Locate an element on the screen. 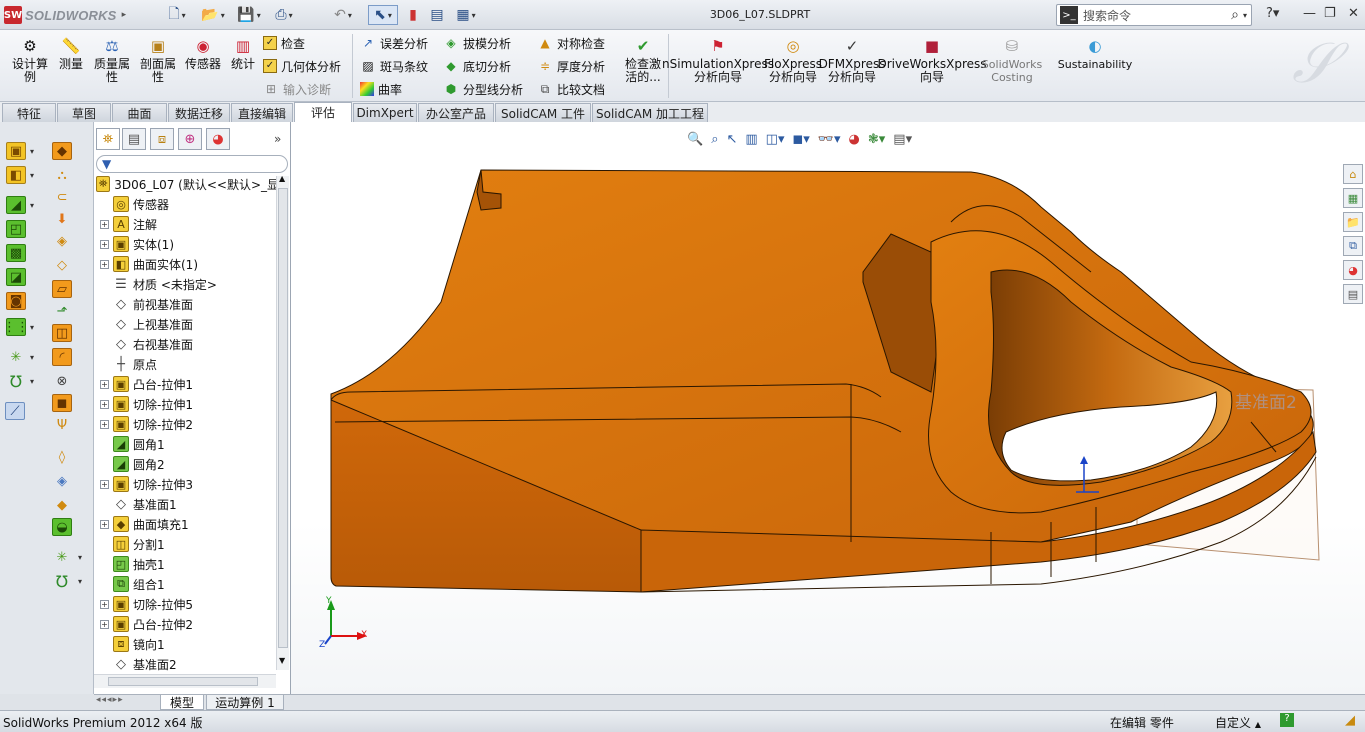  thickness-analysis-button: ≑ 厚度分析 is located at coordinates (571, 66).